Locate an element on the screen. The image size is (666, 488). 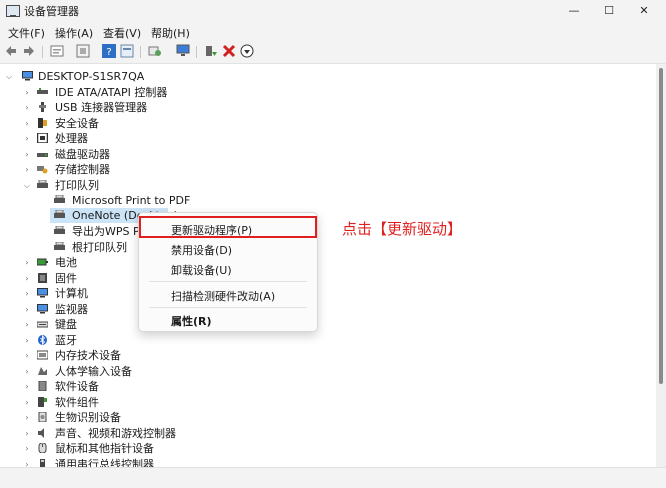
uninstall-device-menu-item: 卸载设备(U) is located at coordinates (201, 270).